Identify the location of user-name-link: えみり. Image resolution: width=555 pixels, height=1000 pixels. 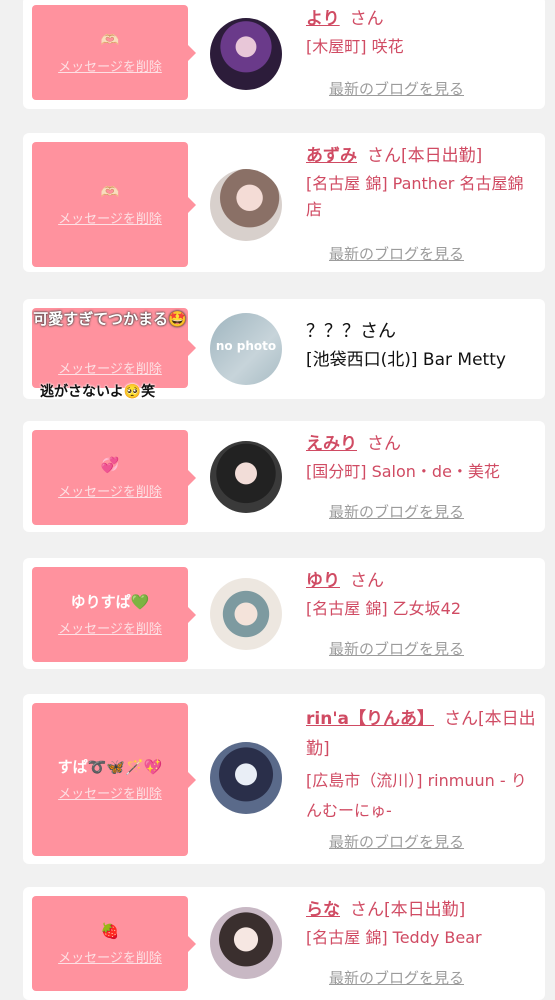
(331, 444).